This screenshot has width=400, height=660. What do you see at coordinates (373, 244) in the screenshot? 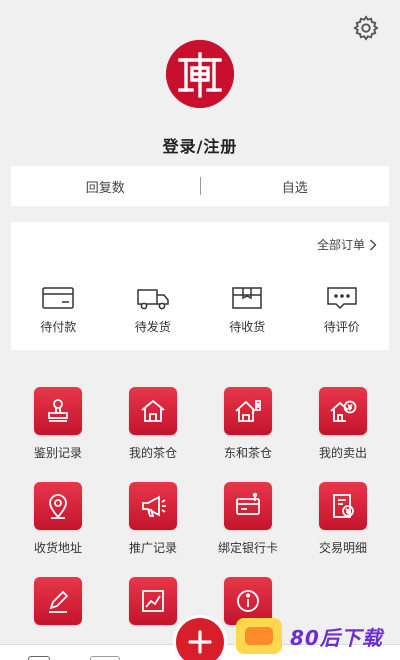
I see `chevron-right-icon` at bounding box center [373, 244].